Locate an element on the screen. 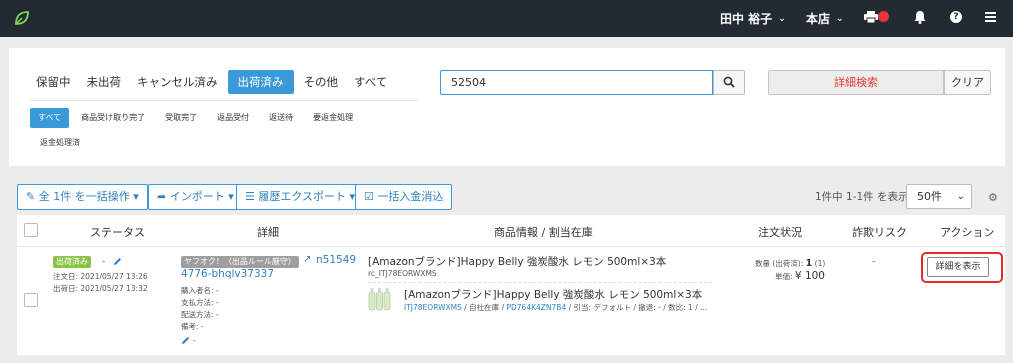  subtab-refunded: 返金処理済 is located at coordinates (60, 142).